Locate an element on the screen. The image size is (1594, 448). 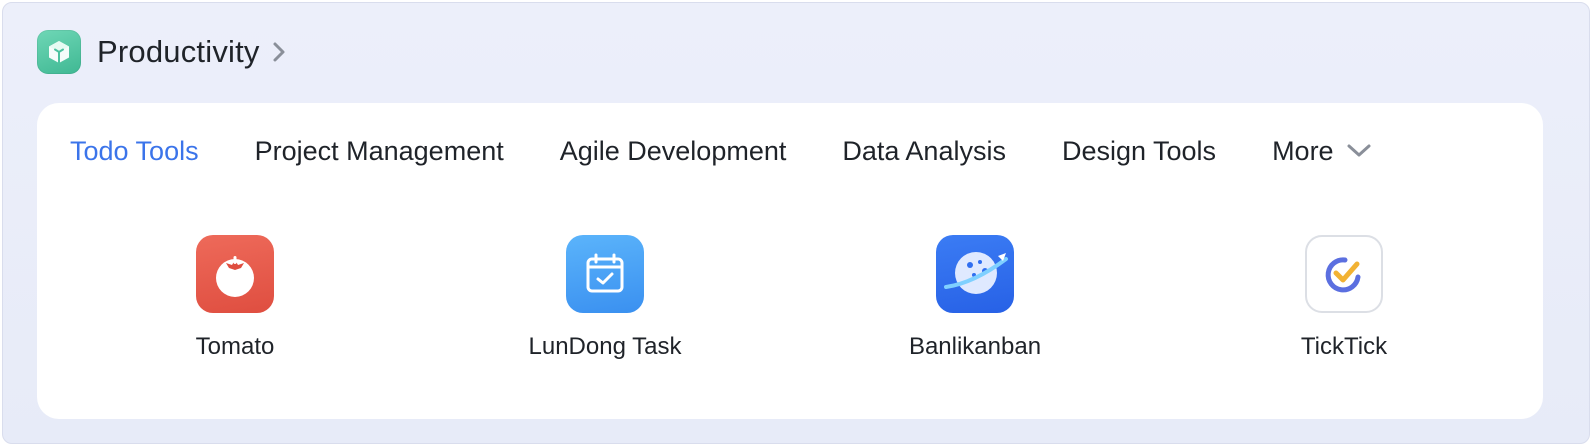
ticktick-check-icon is located at coordinates (1344, 274).